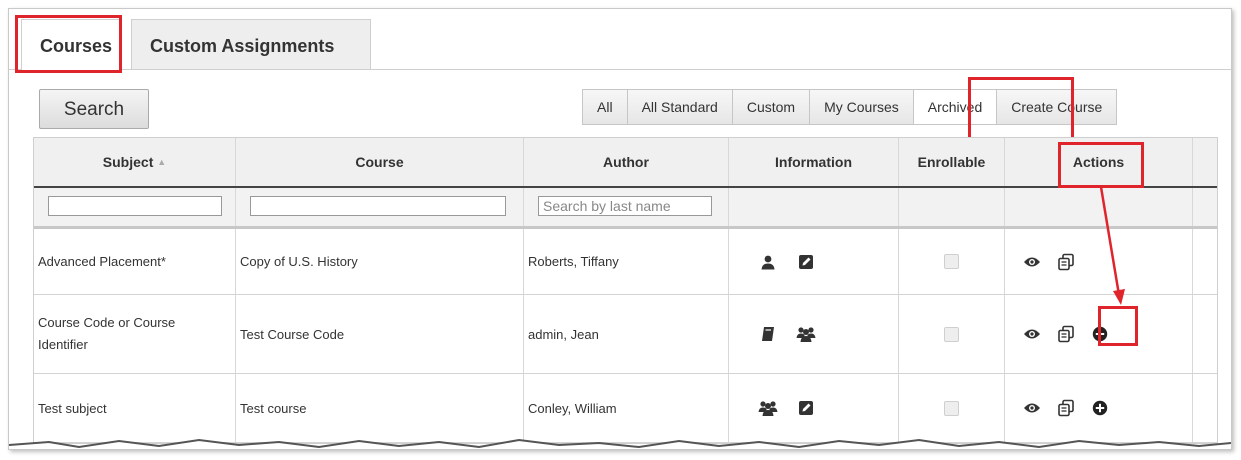 Image resolution: width=1241 pixels, height=460 pixels. I want to click on filter-custom-button: Custom, so click(771, 107).